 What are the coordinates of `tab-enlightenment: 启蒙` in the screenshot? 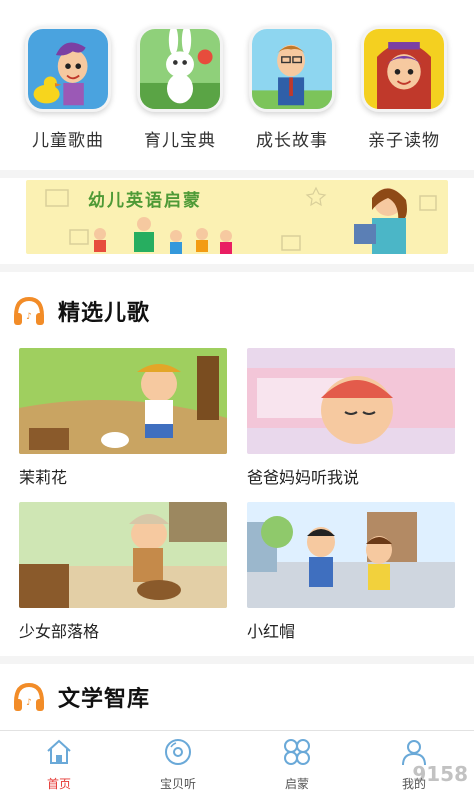 It's located at (297, 764).